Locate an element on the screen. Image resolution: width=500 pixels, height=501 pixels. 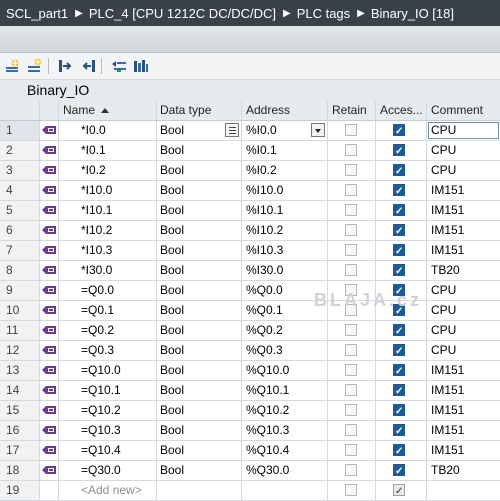
row-number: 7 is located at coordinates (20, 250).